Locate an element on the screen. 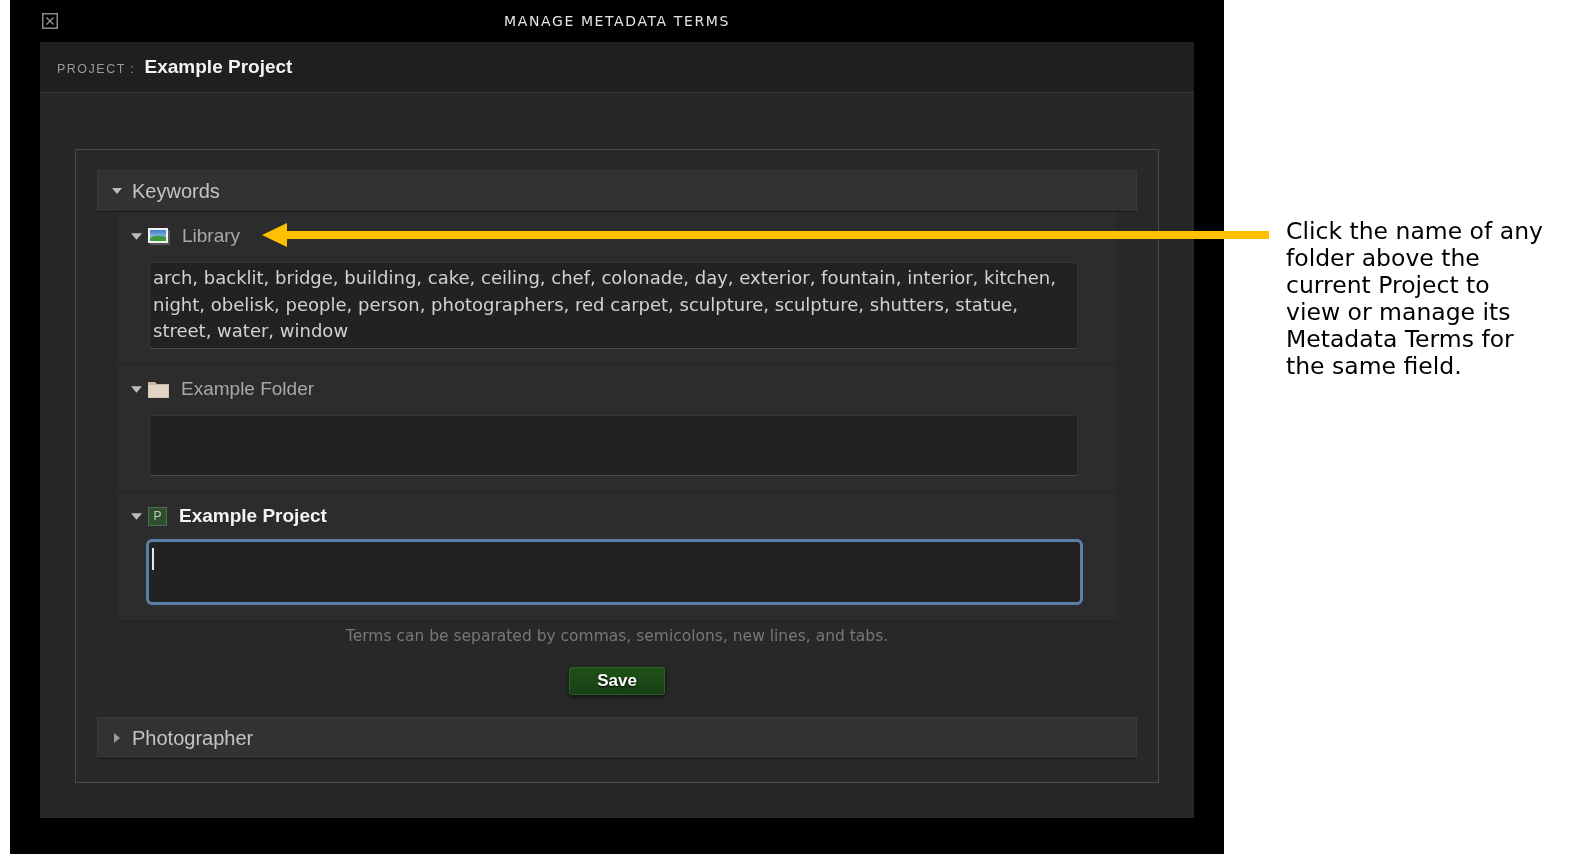 The image size is (1580, 854). annotation-text: Click the name of any folder above the current Project to view or manage its Metadata Terms for the same field. is located at coordinates (1415, 299).